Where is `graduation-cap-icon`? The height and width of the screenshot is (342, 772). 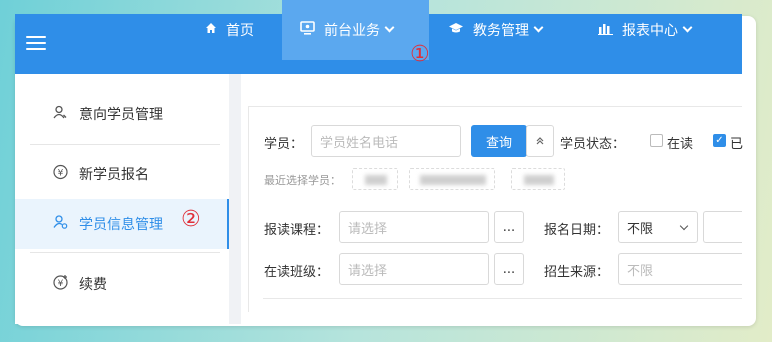
graduation-cap-icon is located at coordinates (456, 30).